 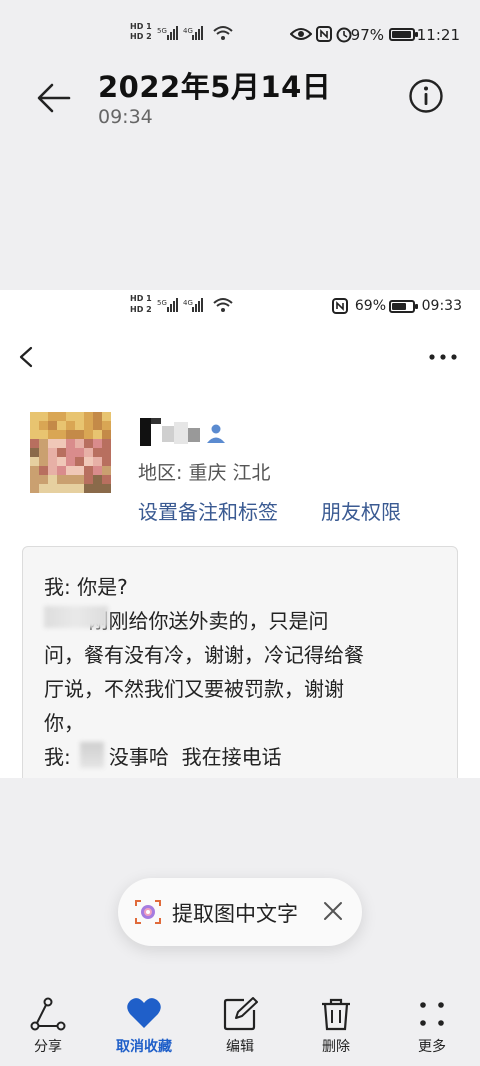 I want to click on page-title: 2022年5月14日, so click(x=215, y=87).